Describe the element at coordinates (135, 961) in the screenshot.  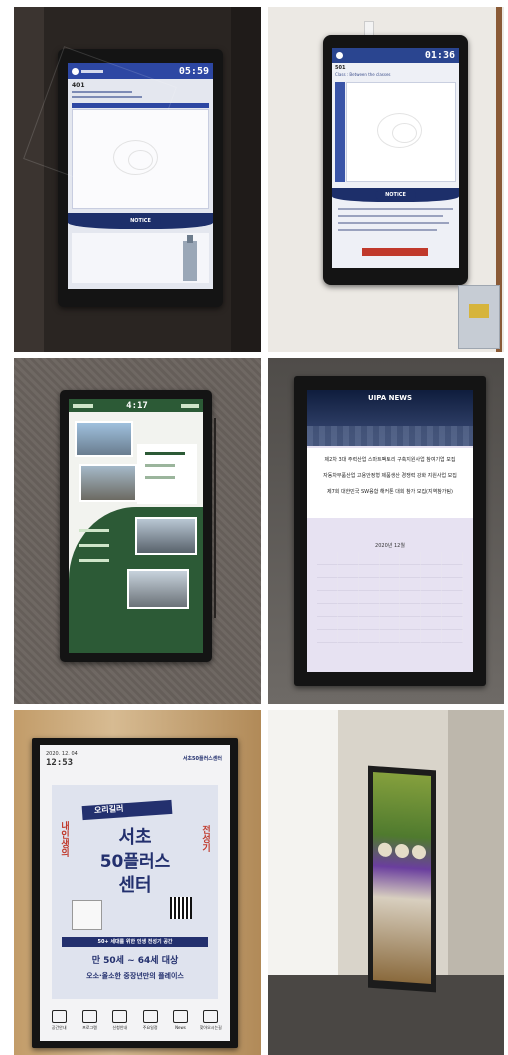
I see `poster-range: 만 50세 ~ 64세 대상` at that location.